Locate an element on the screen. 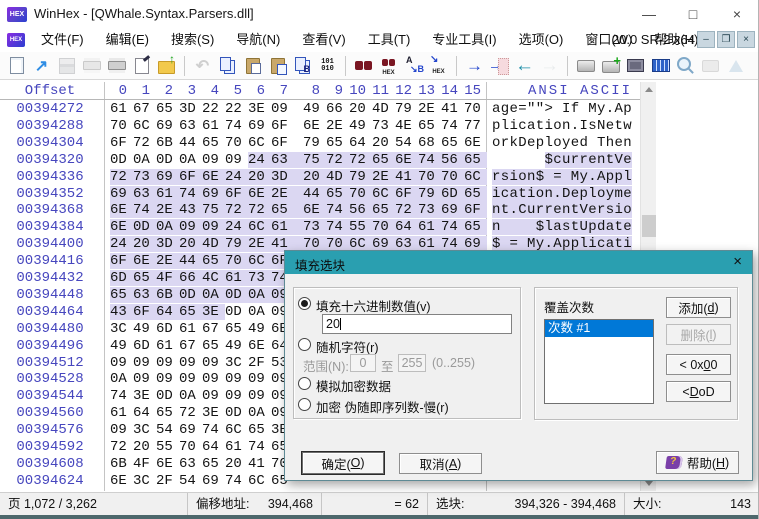 The image size is (759, 519). replace-text-icon is located at coordinates (413, 65).